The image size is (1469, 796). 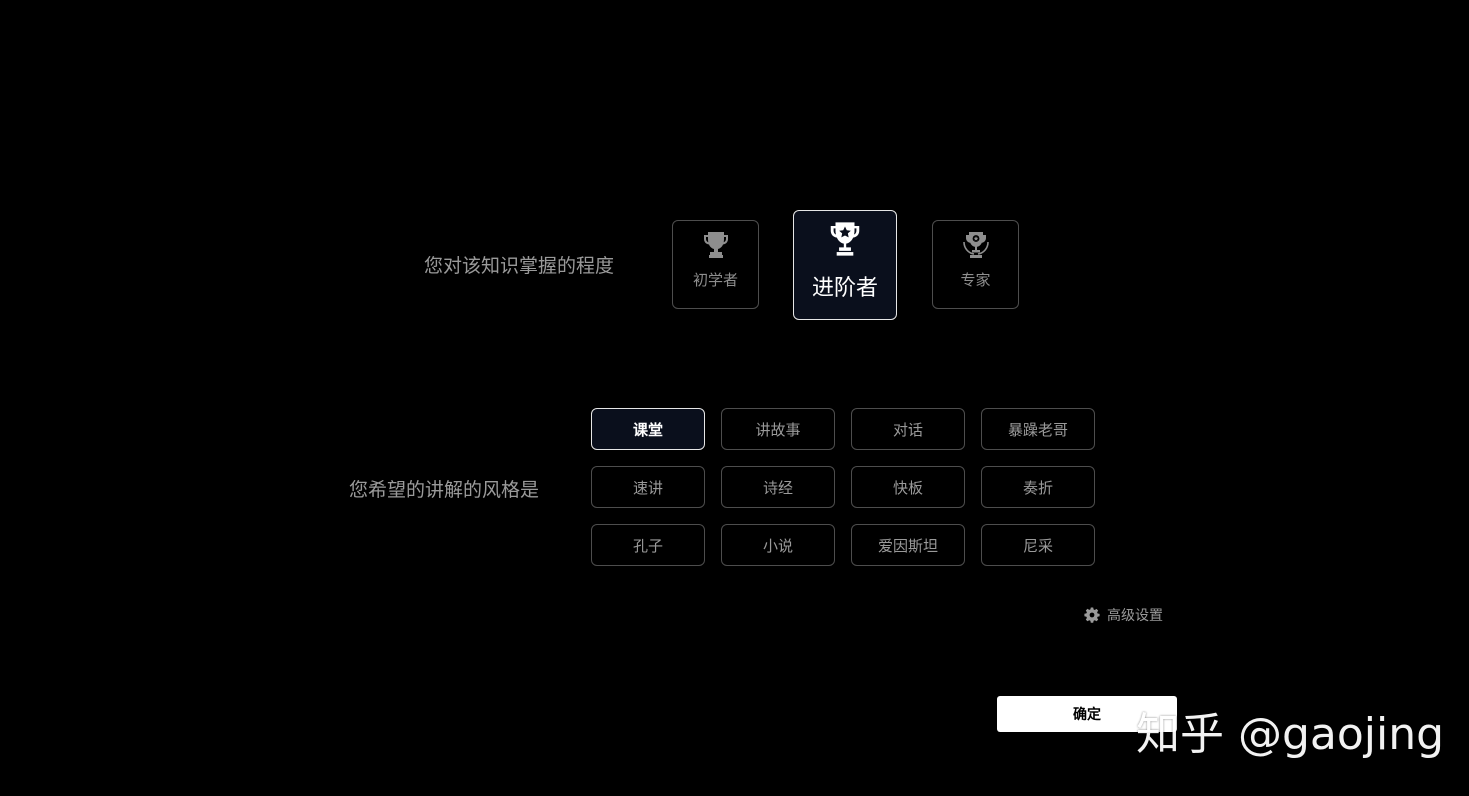 What do you see at coordinates (975, 280) in the screenshot?
I see `level-label: 专家` at bounding box center [975, 280].